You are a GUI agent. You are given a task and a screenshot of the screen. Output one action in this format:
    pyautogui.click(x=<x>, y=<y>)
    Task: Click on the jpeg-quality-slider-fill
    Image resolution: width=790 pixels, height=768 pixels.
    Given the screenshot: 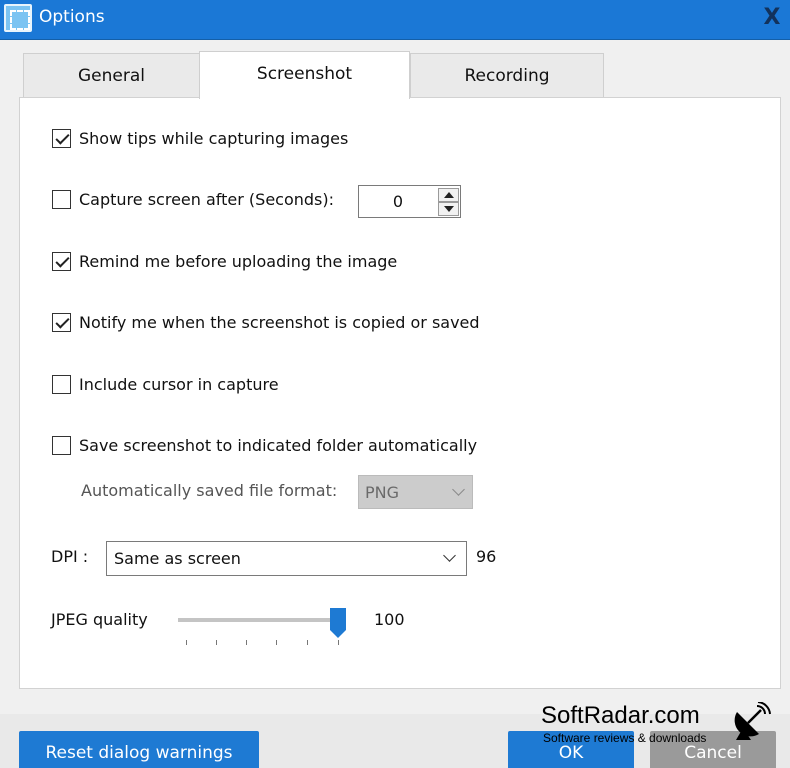 What is the action you would take?
    pyautogui.click(x=259, y=620)
    